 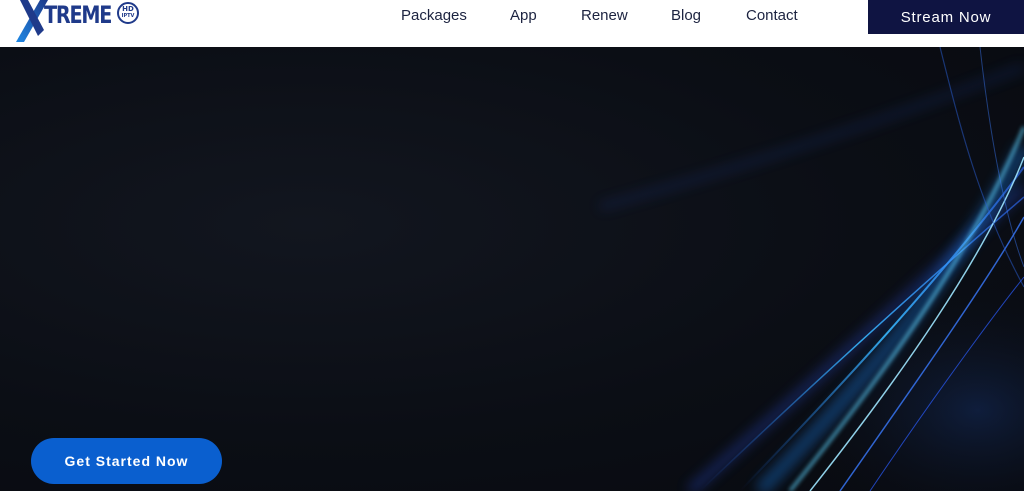 What do you see at coordinates (126, 461) in the screenshot?
I see `get-started-button: Get Started Now` at bounding box center [126, 461].